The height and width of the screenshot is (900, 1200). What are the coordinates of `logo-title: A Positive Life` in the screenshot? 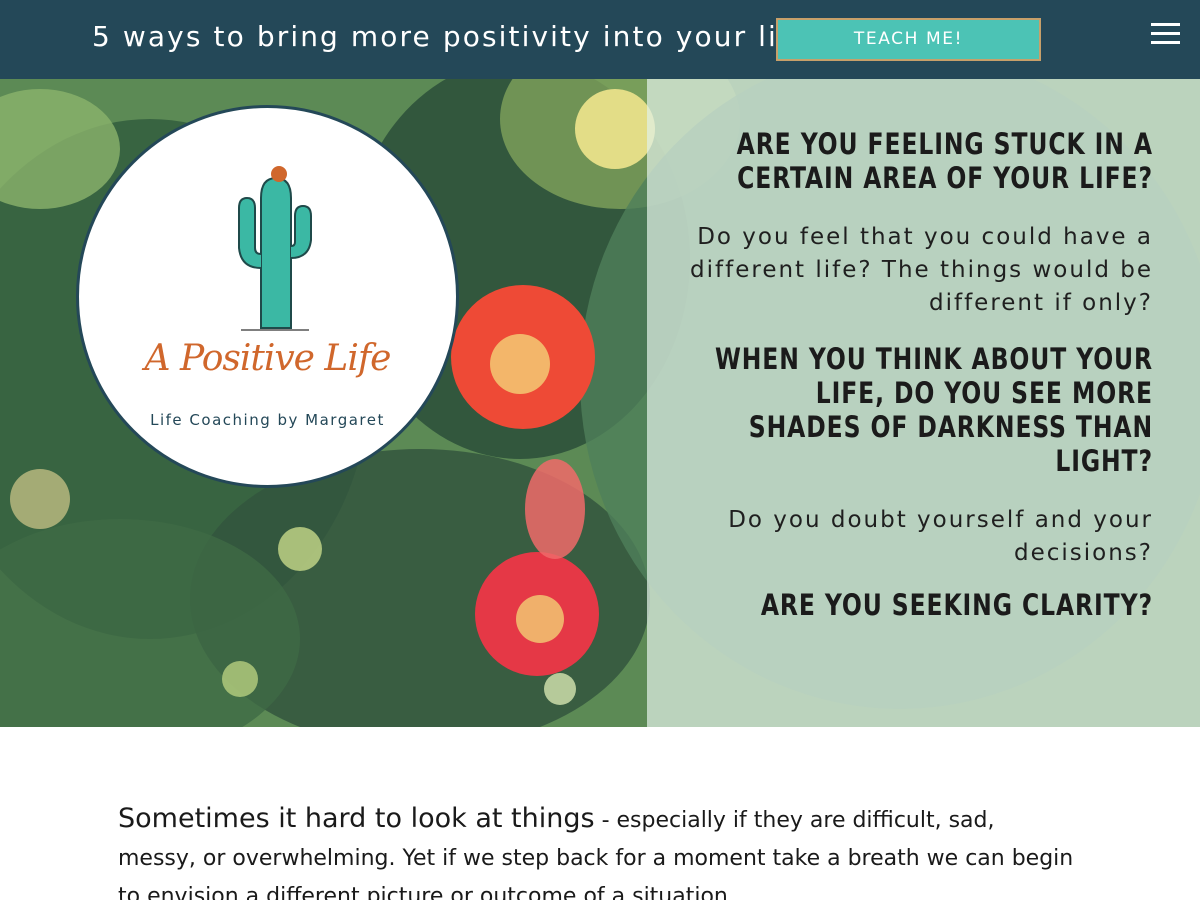 It's located at (268, 358).